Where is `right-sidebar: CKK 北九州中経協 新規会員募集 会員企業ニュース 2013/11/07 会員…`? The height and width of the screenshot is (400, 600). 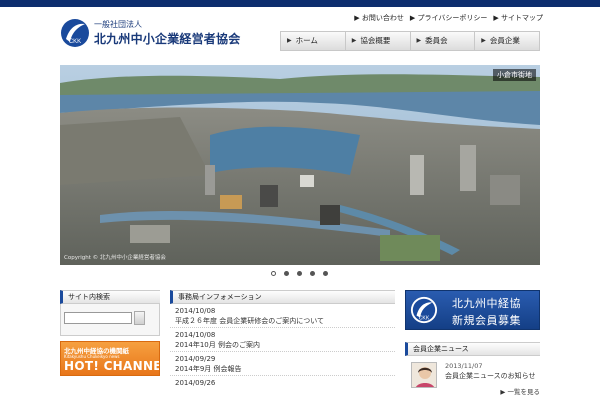
right-sidebar: CKK 北九州中経協 新規会員募集 会員企業ニュース 2013/11/07 会員… is located at coordinates (472, 343).